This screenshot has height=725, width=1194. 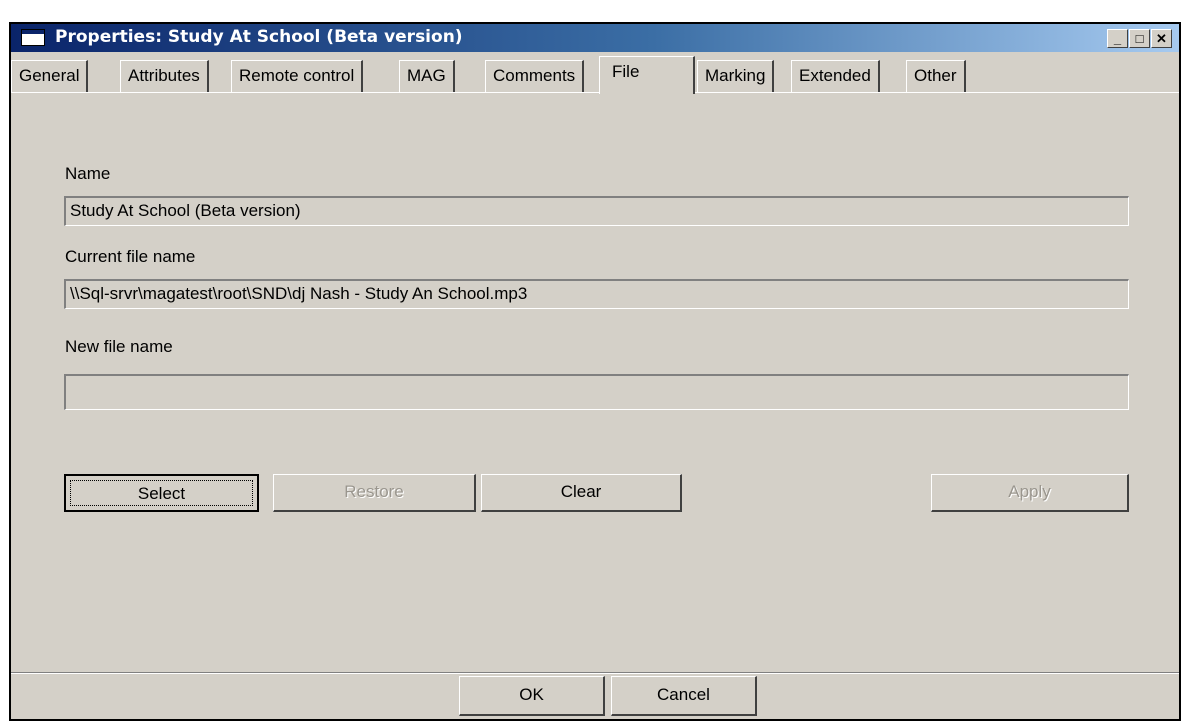 I want to click on ok-button: OK, so click(x=532, y=696).